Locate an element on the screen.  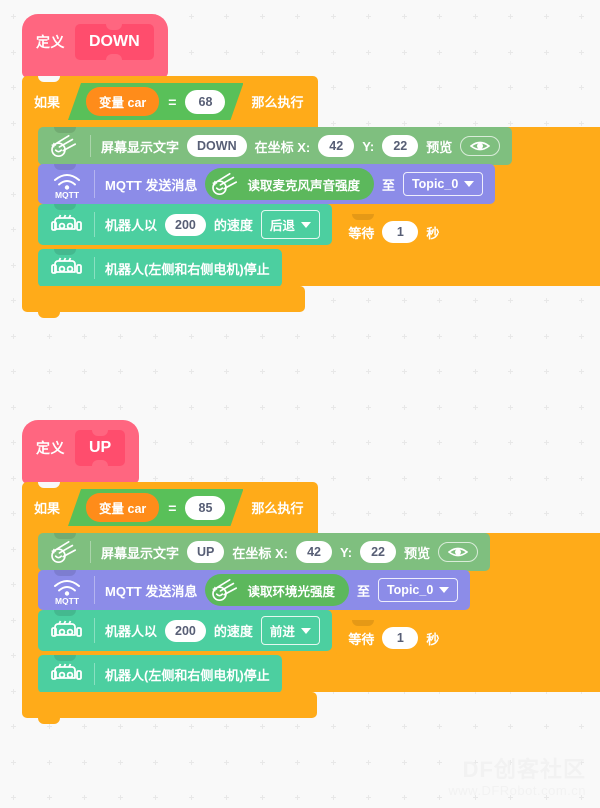
sensor-reporter-ambient-light: 读取环境光强度 is located at coordinates (277, 590).